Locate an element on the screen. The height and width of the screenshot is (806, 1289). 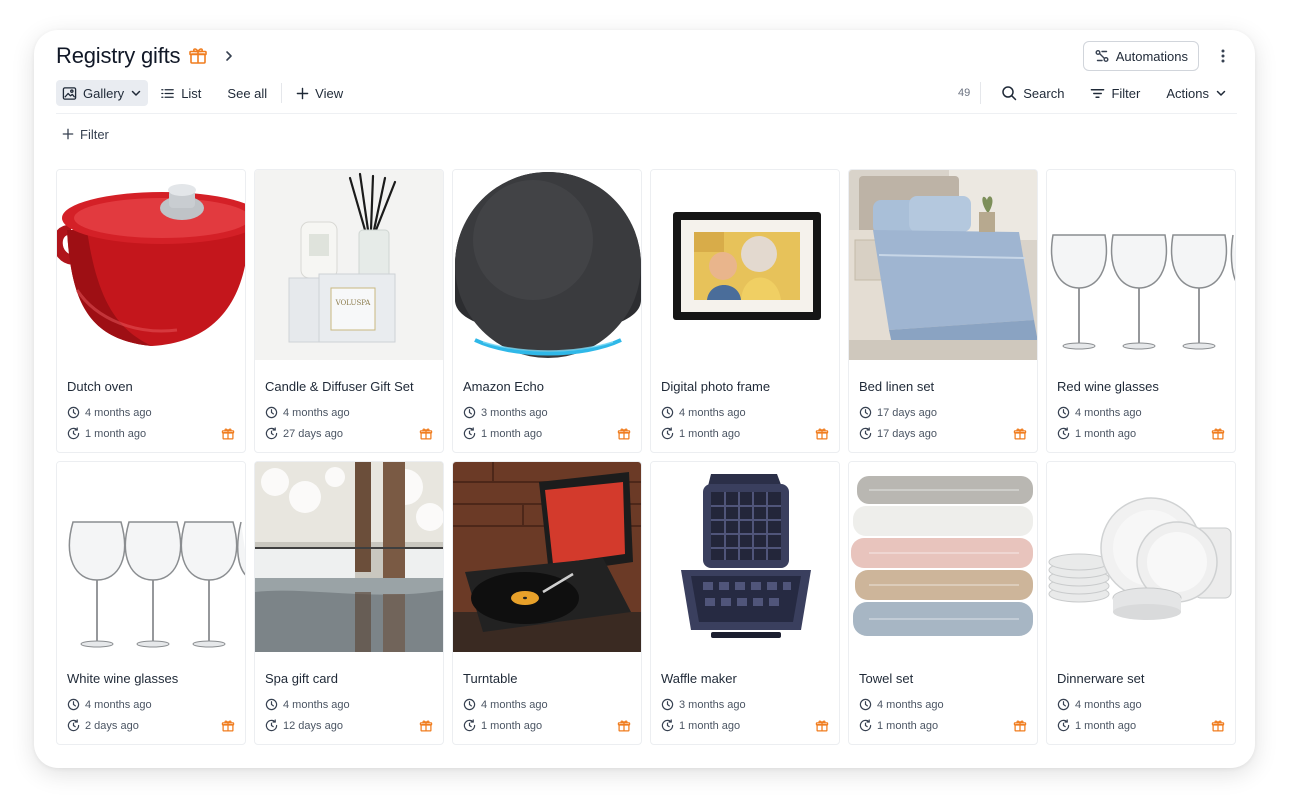
gallery-card: Turntable 4 months ago 1 month ago is located at coordinates (547, 603).